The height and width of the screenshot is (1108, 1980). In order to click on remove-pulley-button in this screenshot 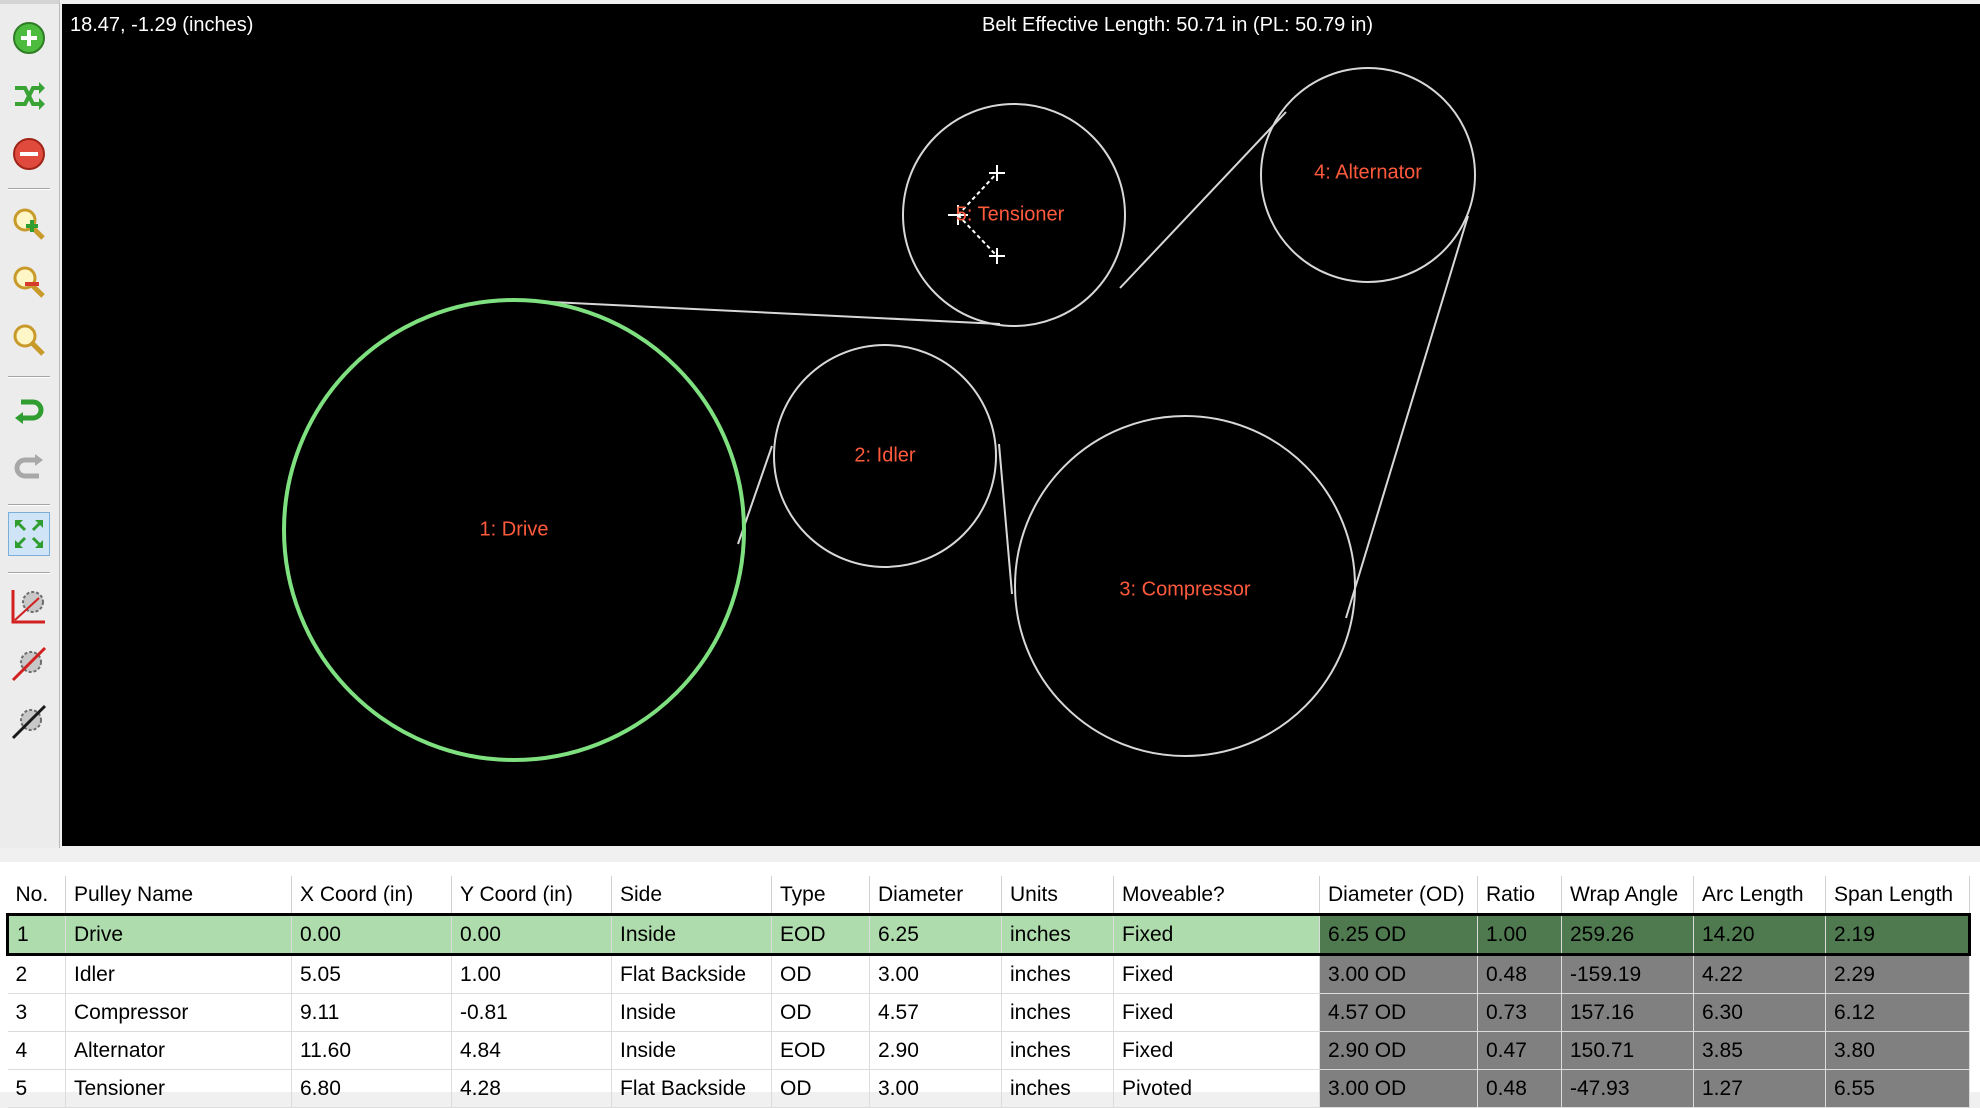, I will do `click(29, 154)`.